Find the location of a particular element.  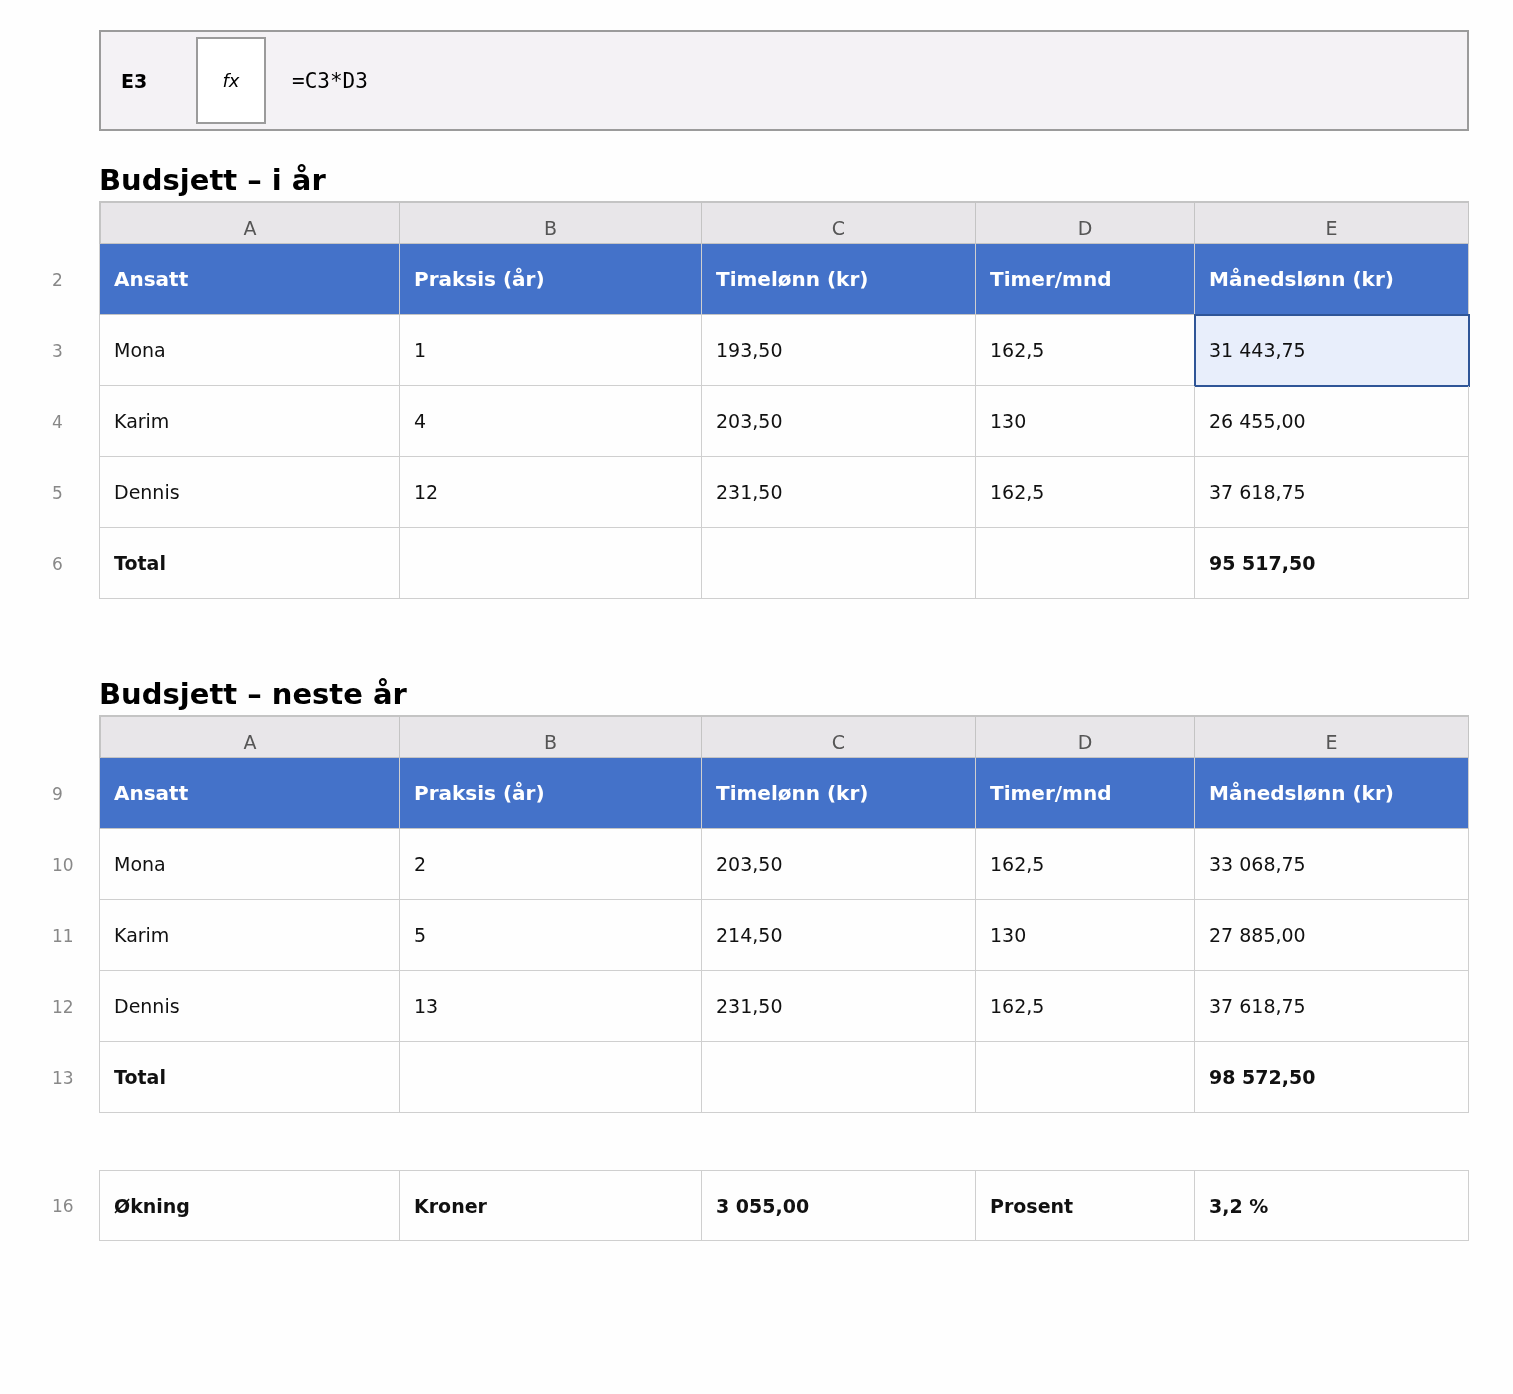

formula-text: =C3*D3 is located at coordinates (330, 80).